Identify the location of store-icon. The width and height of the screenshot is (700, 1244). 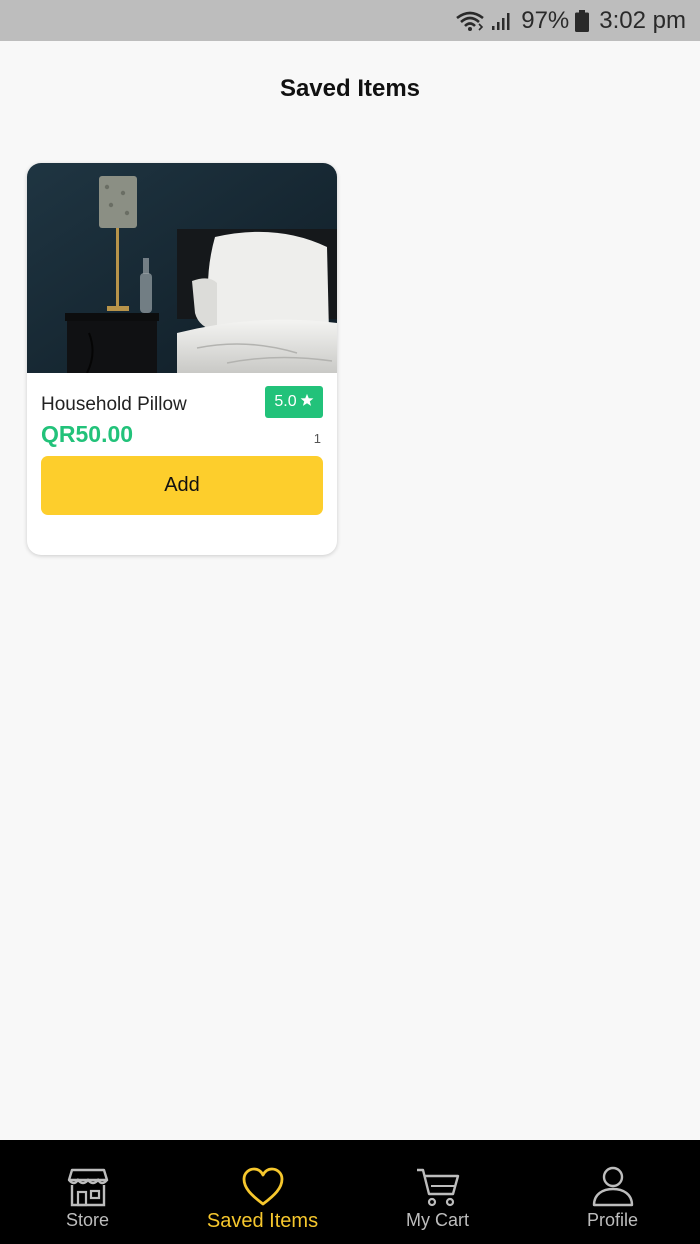
(88, 1187).